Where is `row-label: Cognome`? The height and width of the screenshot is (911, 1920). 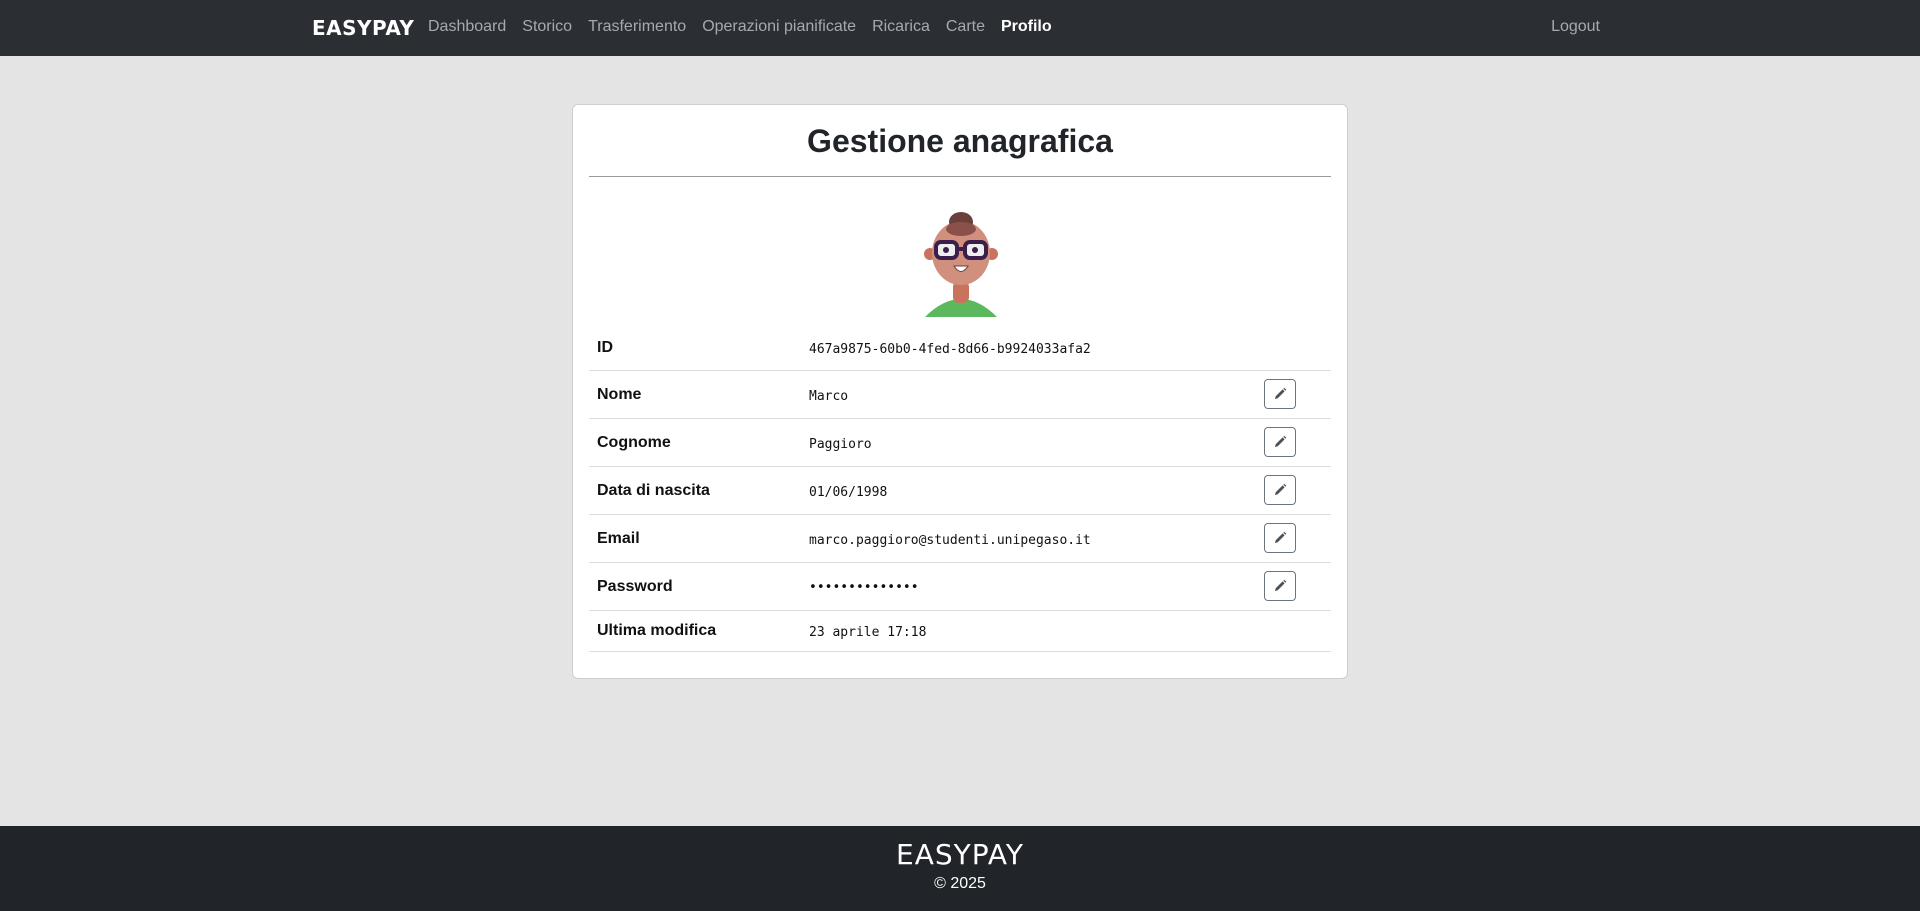
row-label: Cognome is located at coordinates (634, 442).